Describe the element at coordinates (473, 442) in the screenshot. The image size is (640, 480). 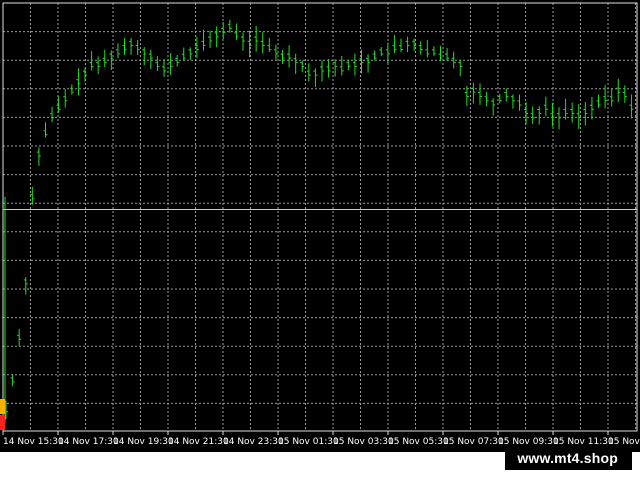
I see `time-axis-label: 15 Nov 07:30` at that location.